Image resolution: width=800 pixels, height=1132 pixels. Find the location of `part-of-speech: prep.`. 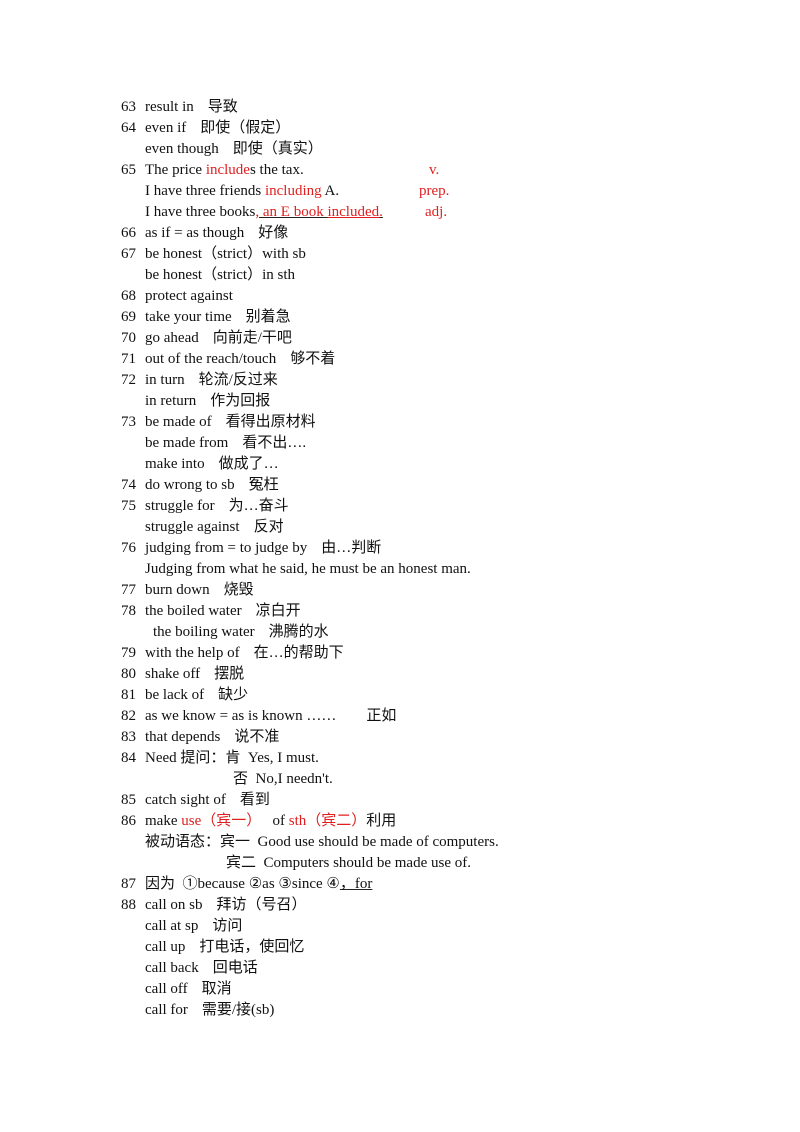

part-of-speech: prep. is located at coordinates (434, 191).